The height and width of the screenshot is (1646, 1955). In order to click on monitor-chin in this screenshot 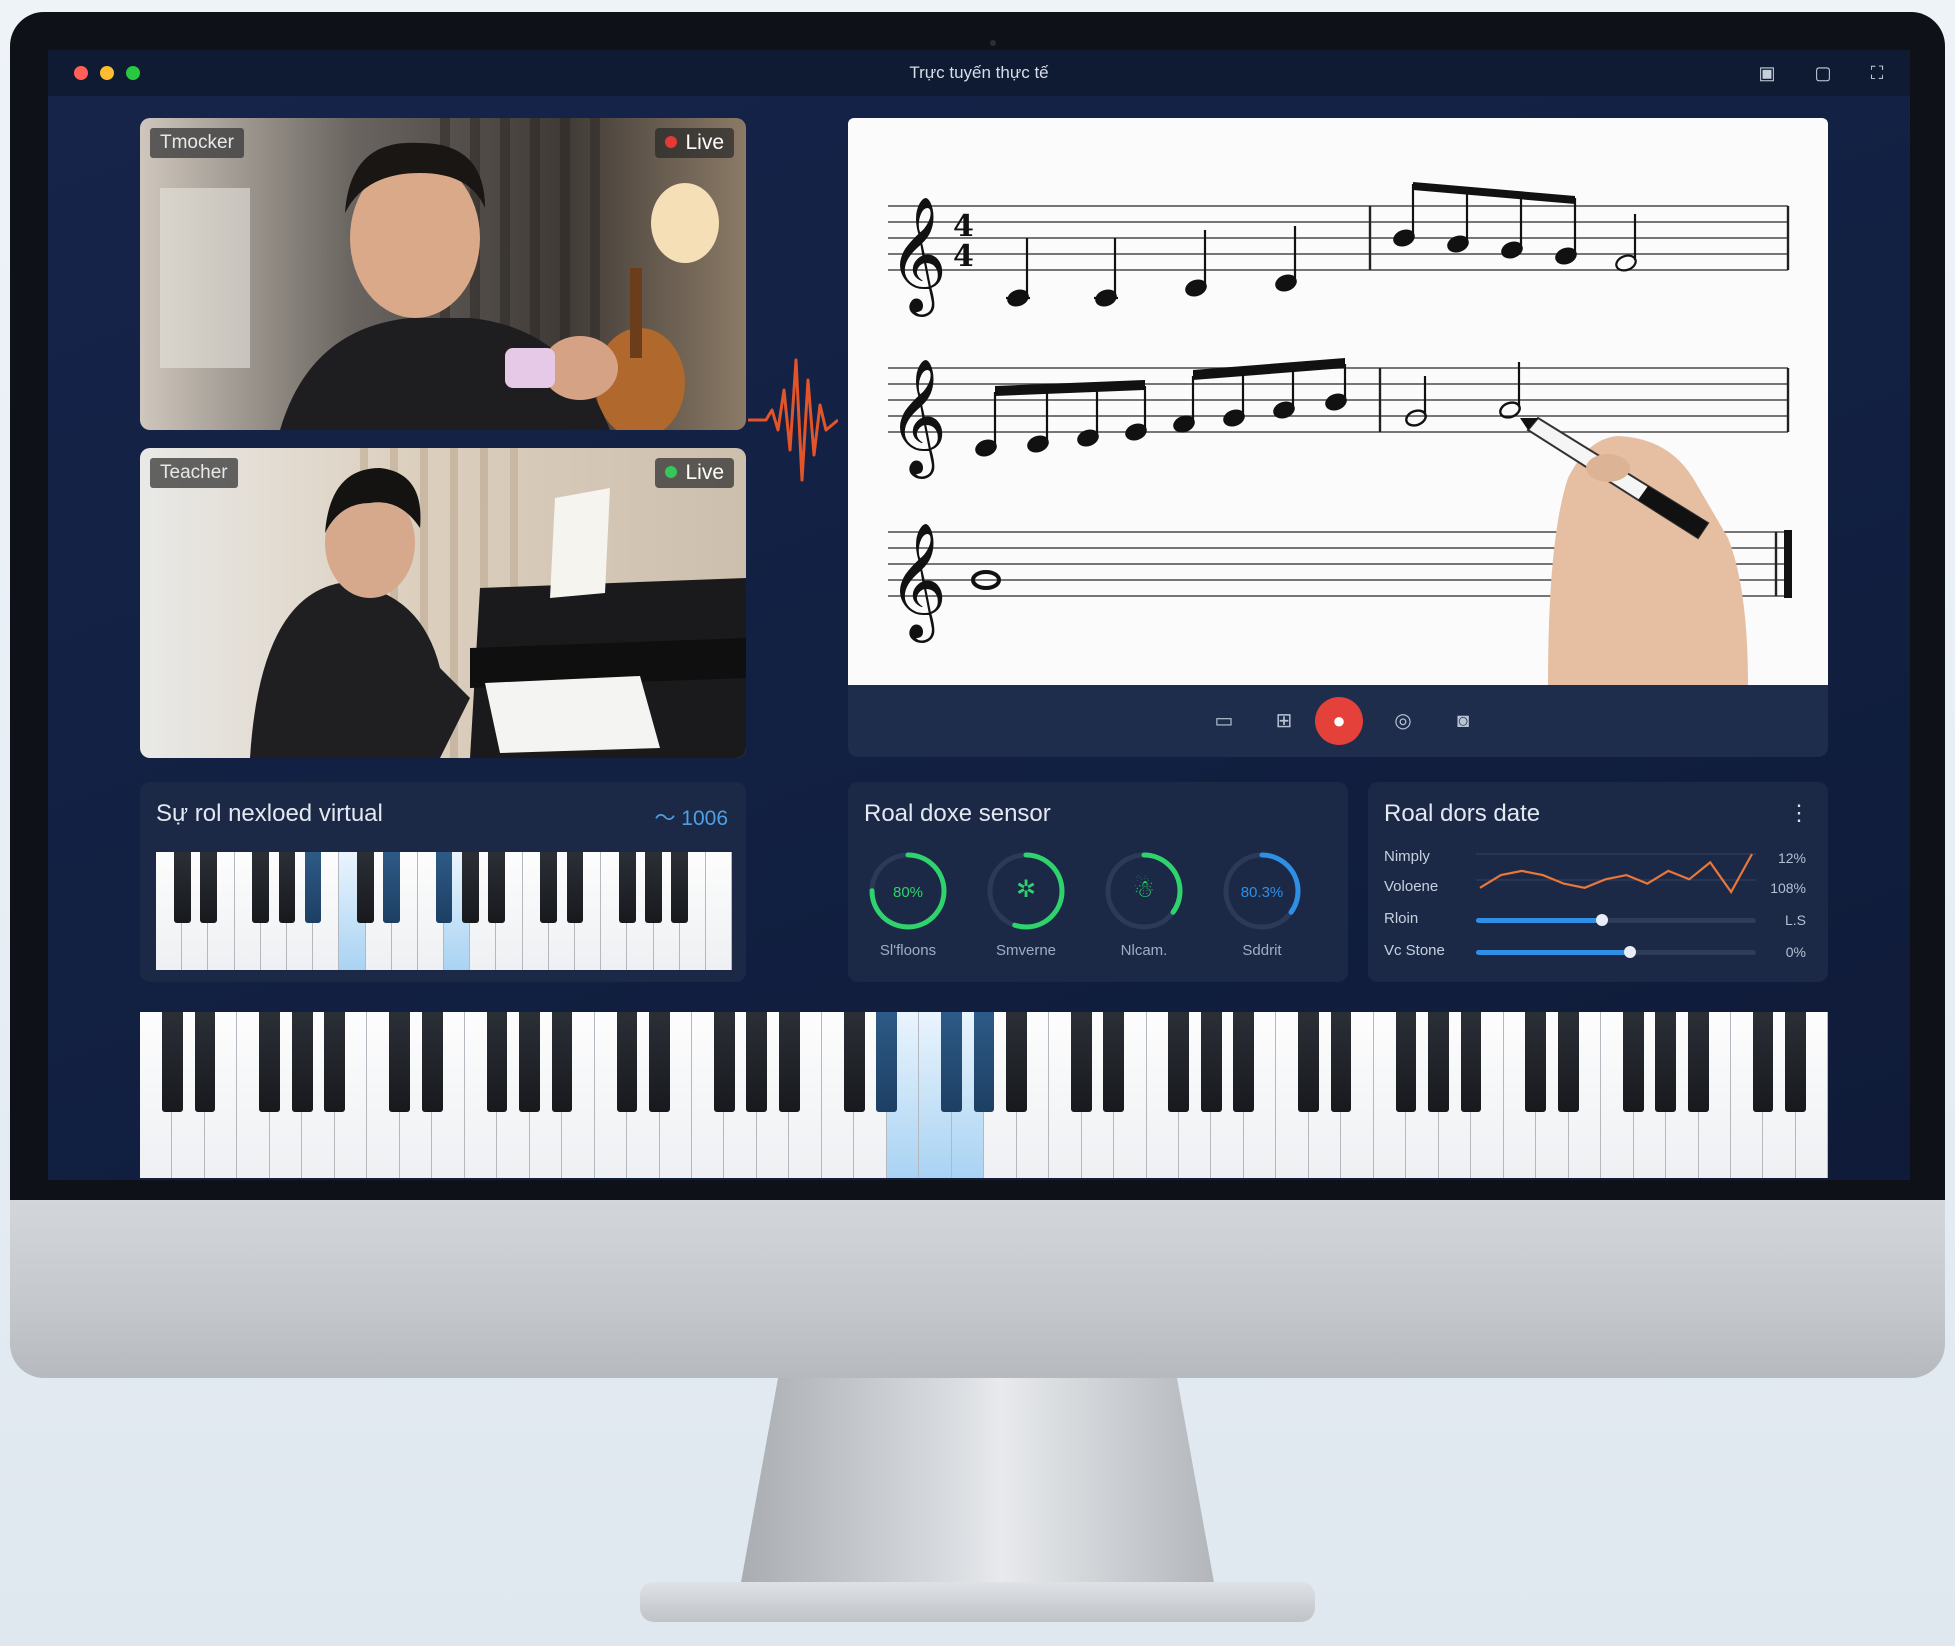, I will do `click(977, 1289)`.